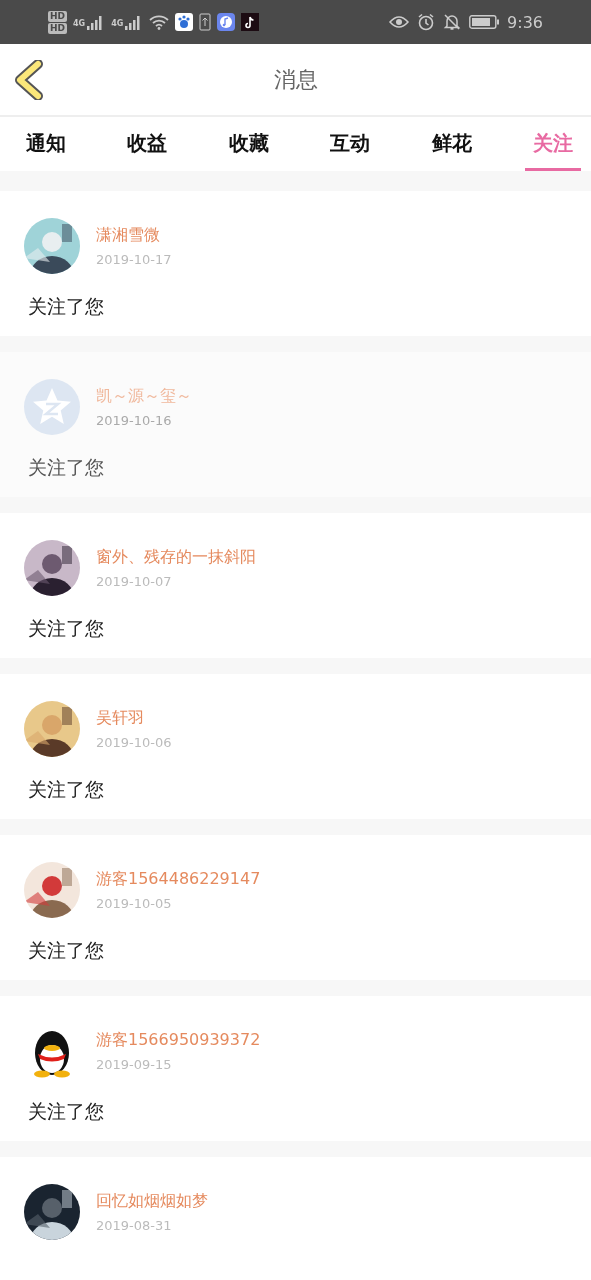 The height and width of the screenshot is (1280, 591). Describe the element at coordinates (226, 22) in the screenshot. I see `music-app-icon` at that location.